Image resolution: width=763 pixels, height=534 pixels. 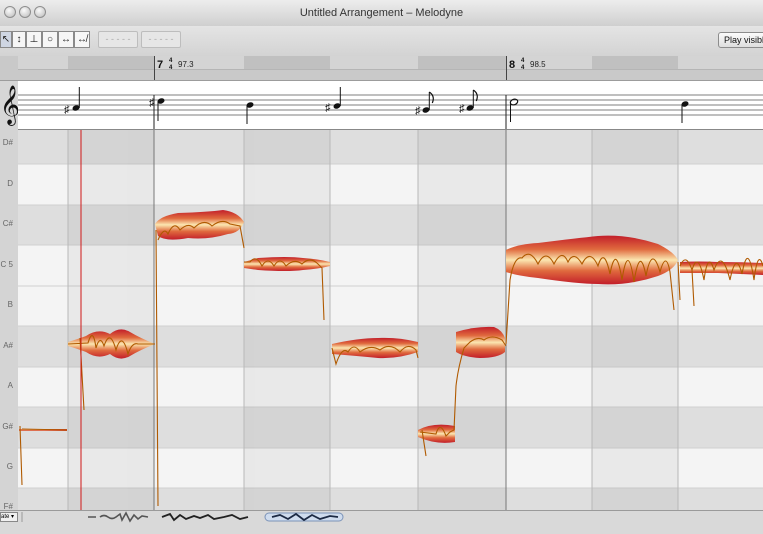 What do you see at coordinates (66, 39) in the screenshot?
I see `time-tool-icon: ↔` at bounding box center [66, 39].